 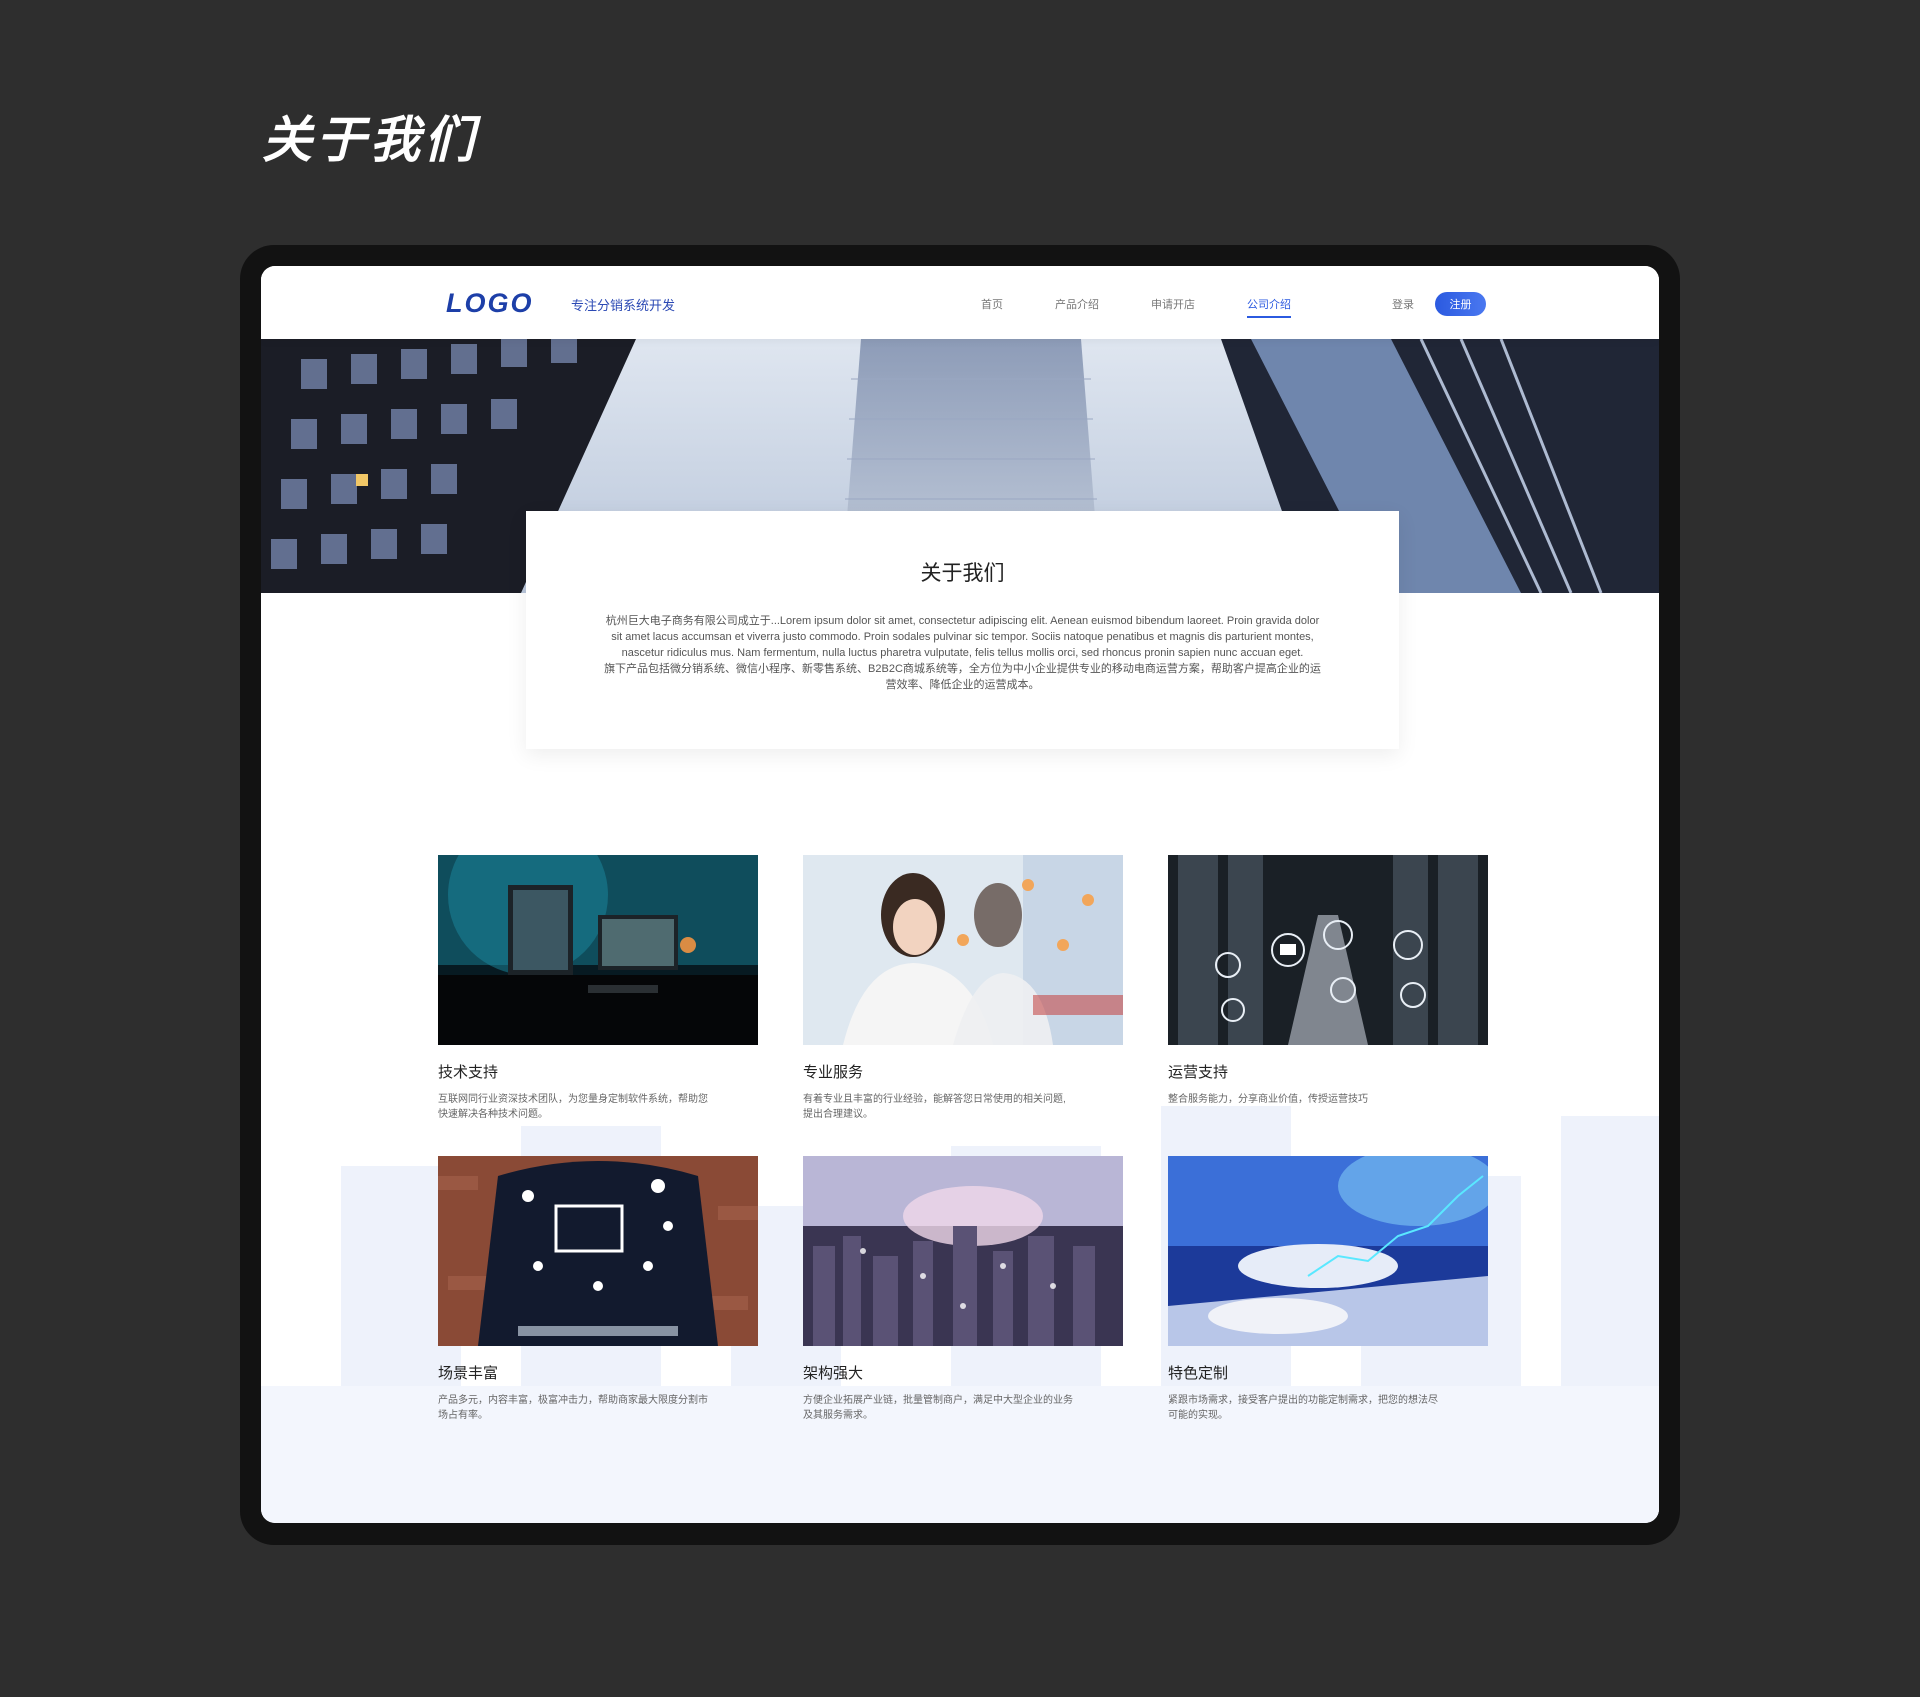 I want to click on feature-description: 有着专业且丰富的行业经验，能解答您日常使用的相关问题,提出合理建议。, so click(x=934, y=1107).